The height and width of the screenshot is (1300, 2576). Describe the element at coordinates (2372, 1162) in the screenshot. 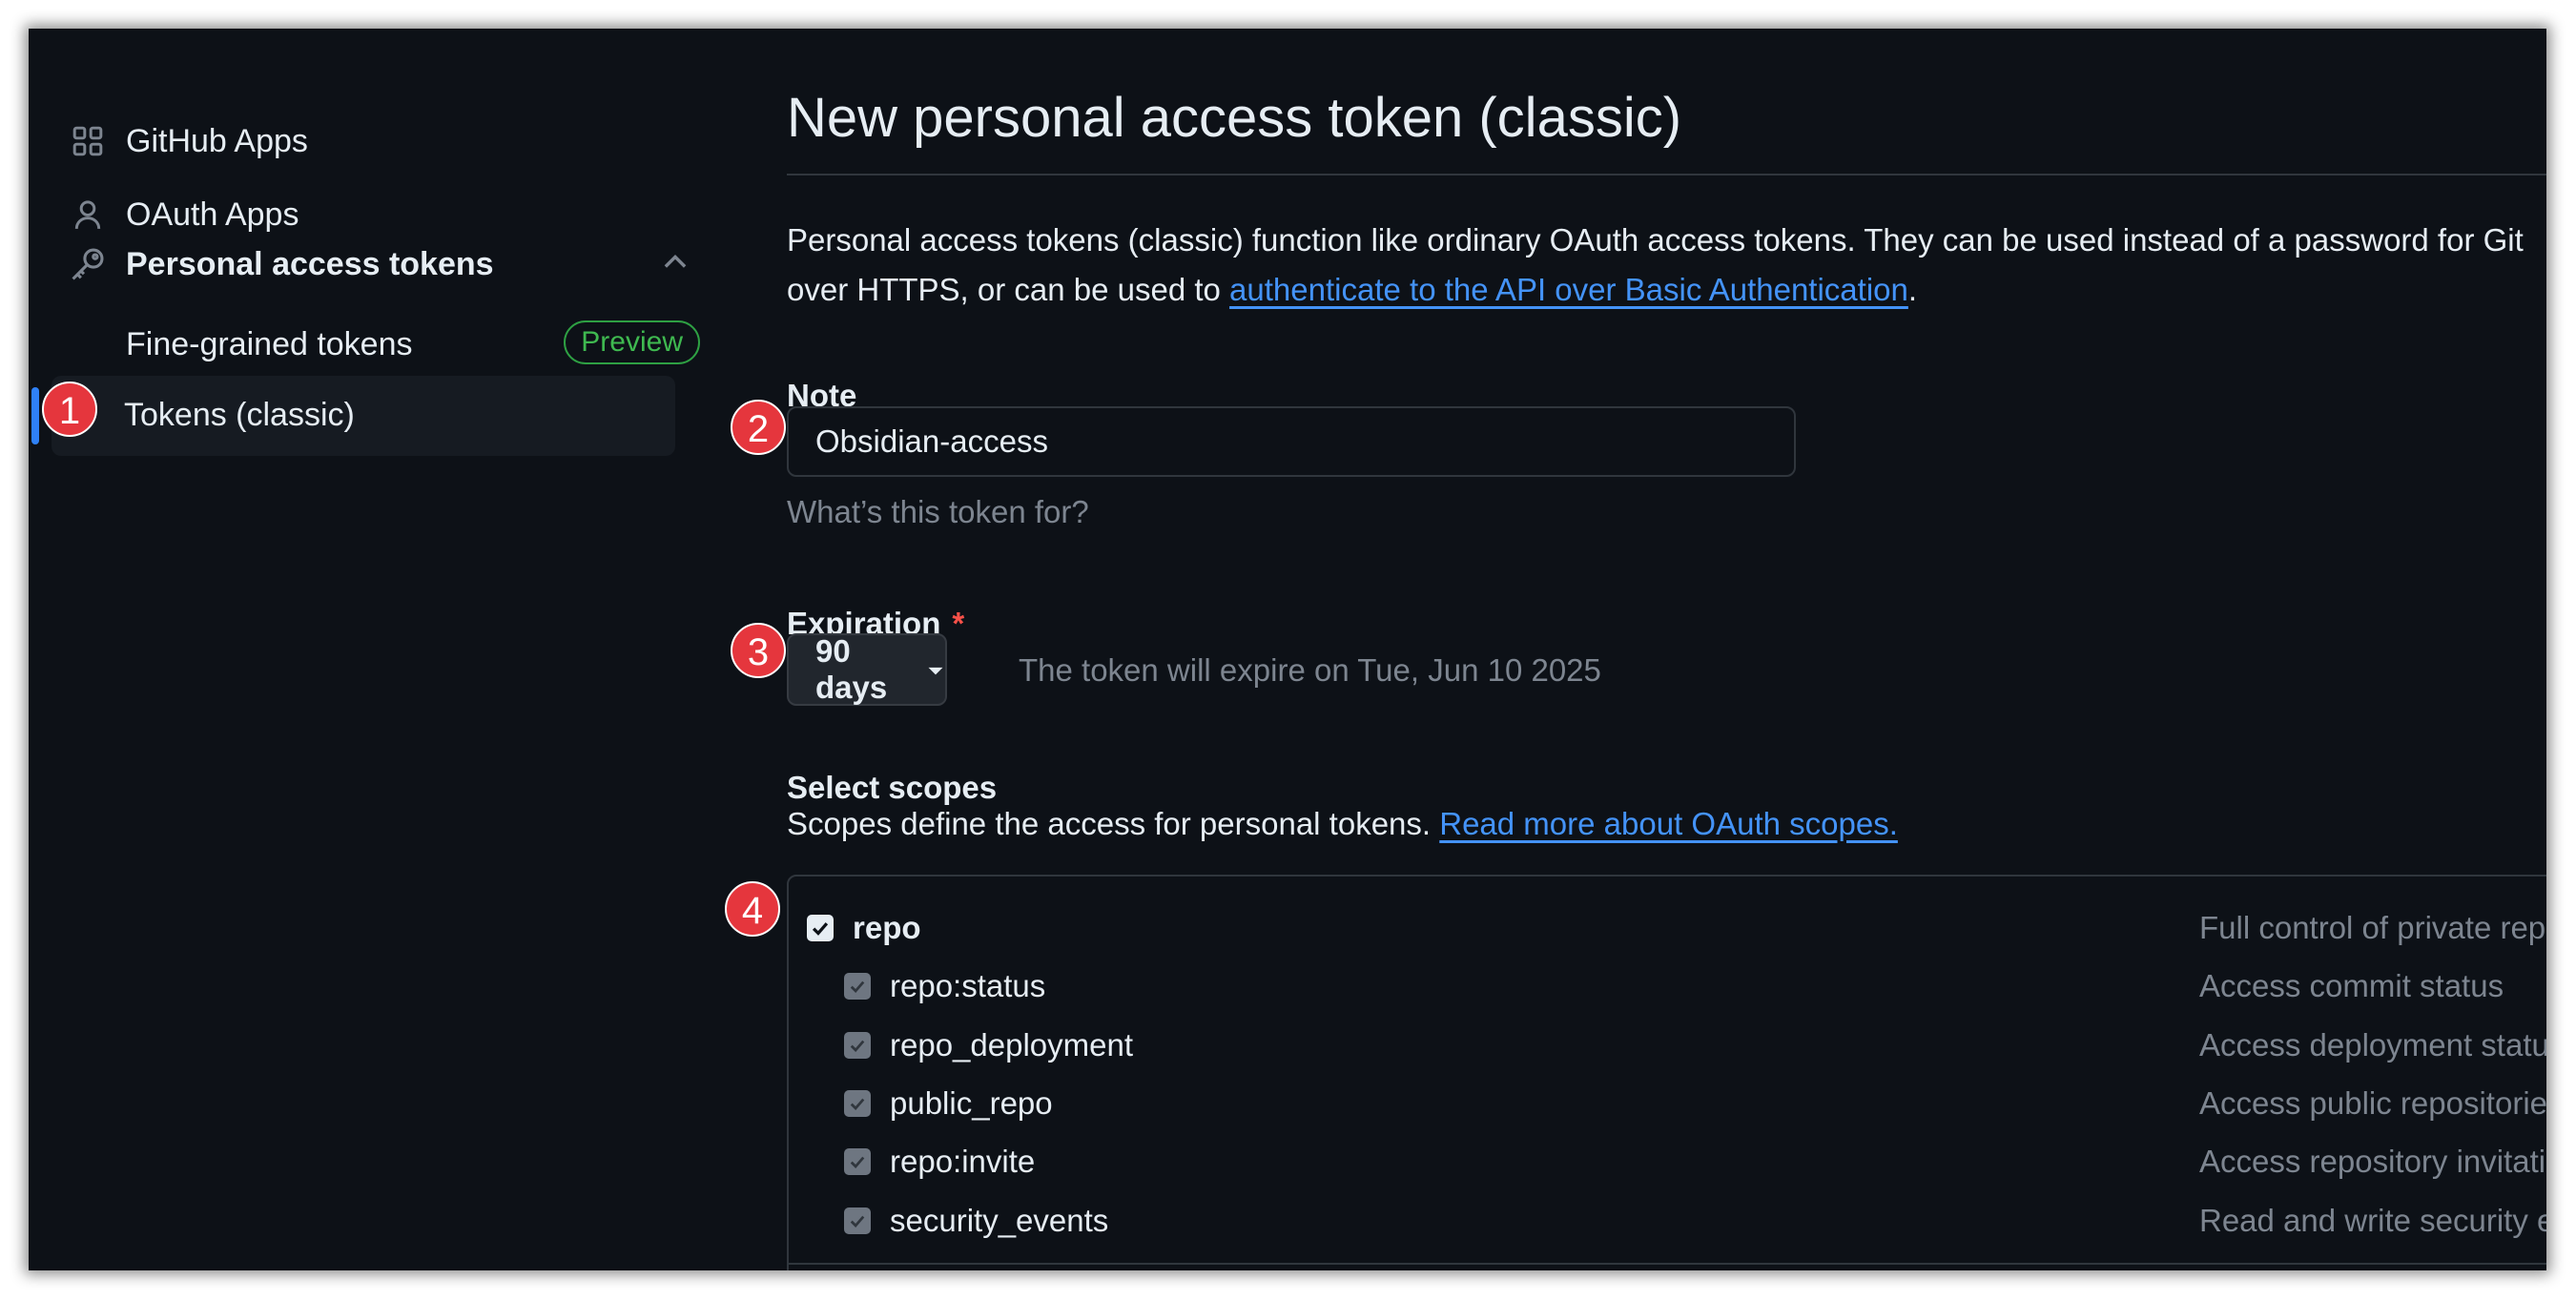

I see `scope-description: Access repository invitations` at that location.